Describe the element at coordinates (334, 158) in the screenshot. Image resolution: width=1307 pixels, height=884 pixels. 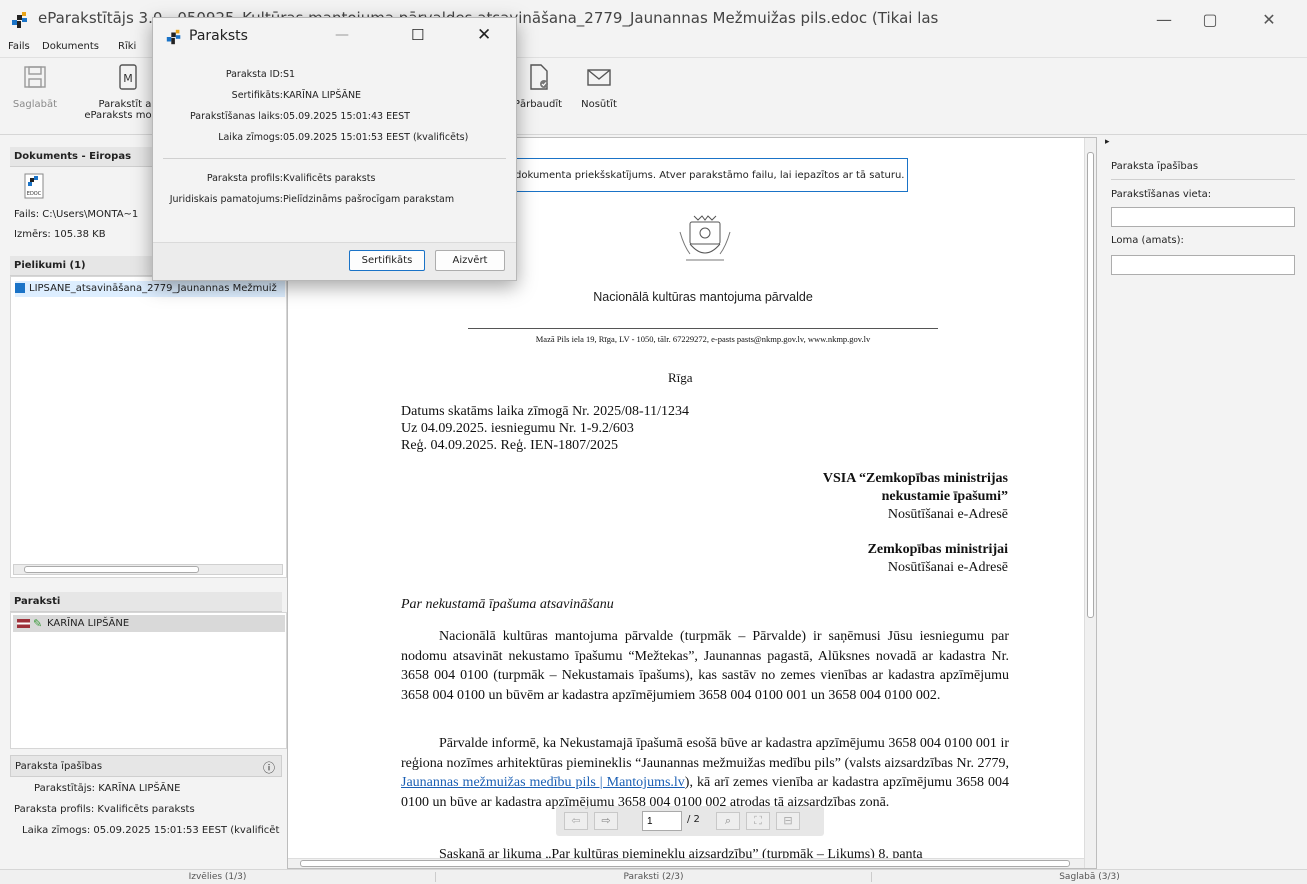
I see `dialog-divider` at that location.